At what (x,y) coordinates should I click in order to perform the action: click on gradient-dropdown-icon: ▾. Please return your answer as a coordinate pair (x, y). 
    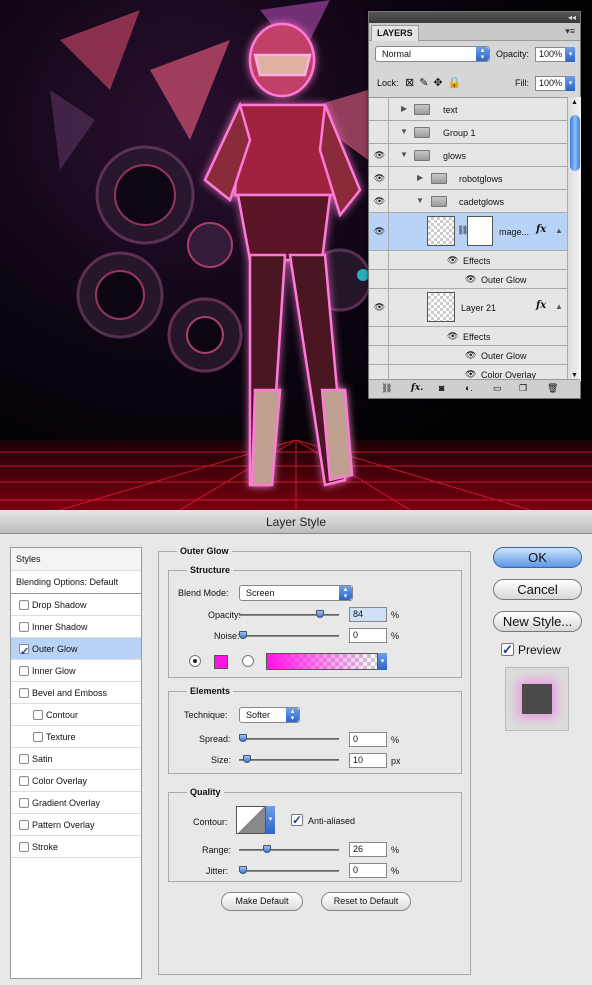
    Looking at the image, I should click on (382, 661).